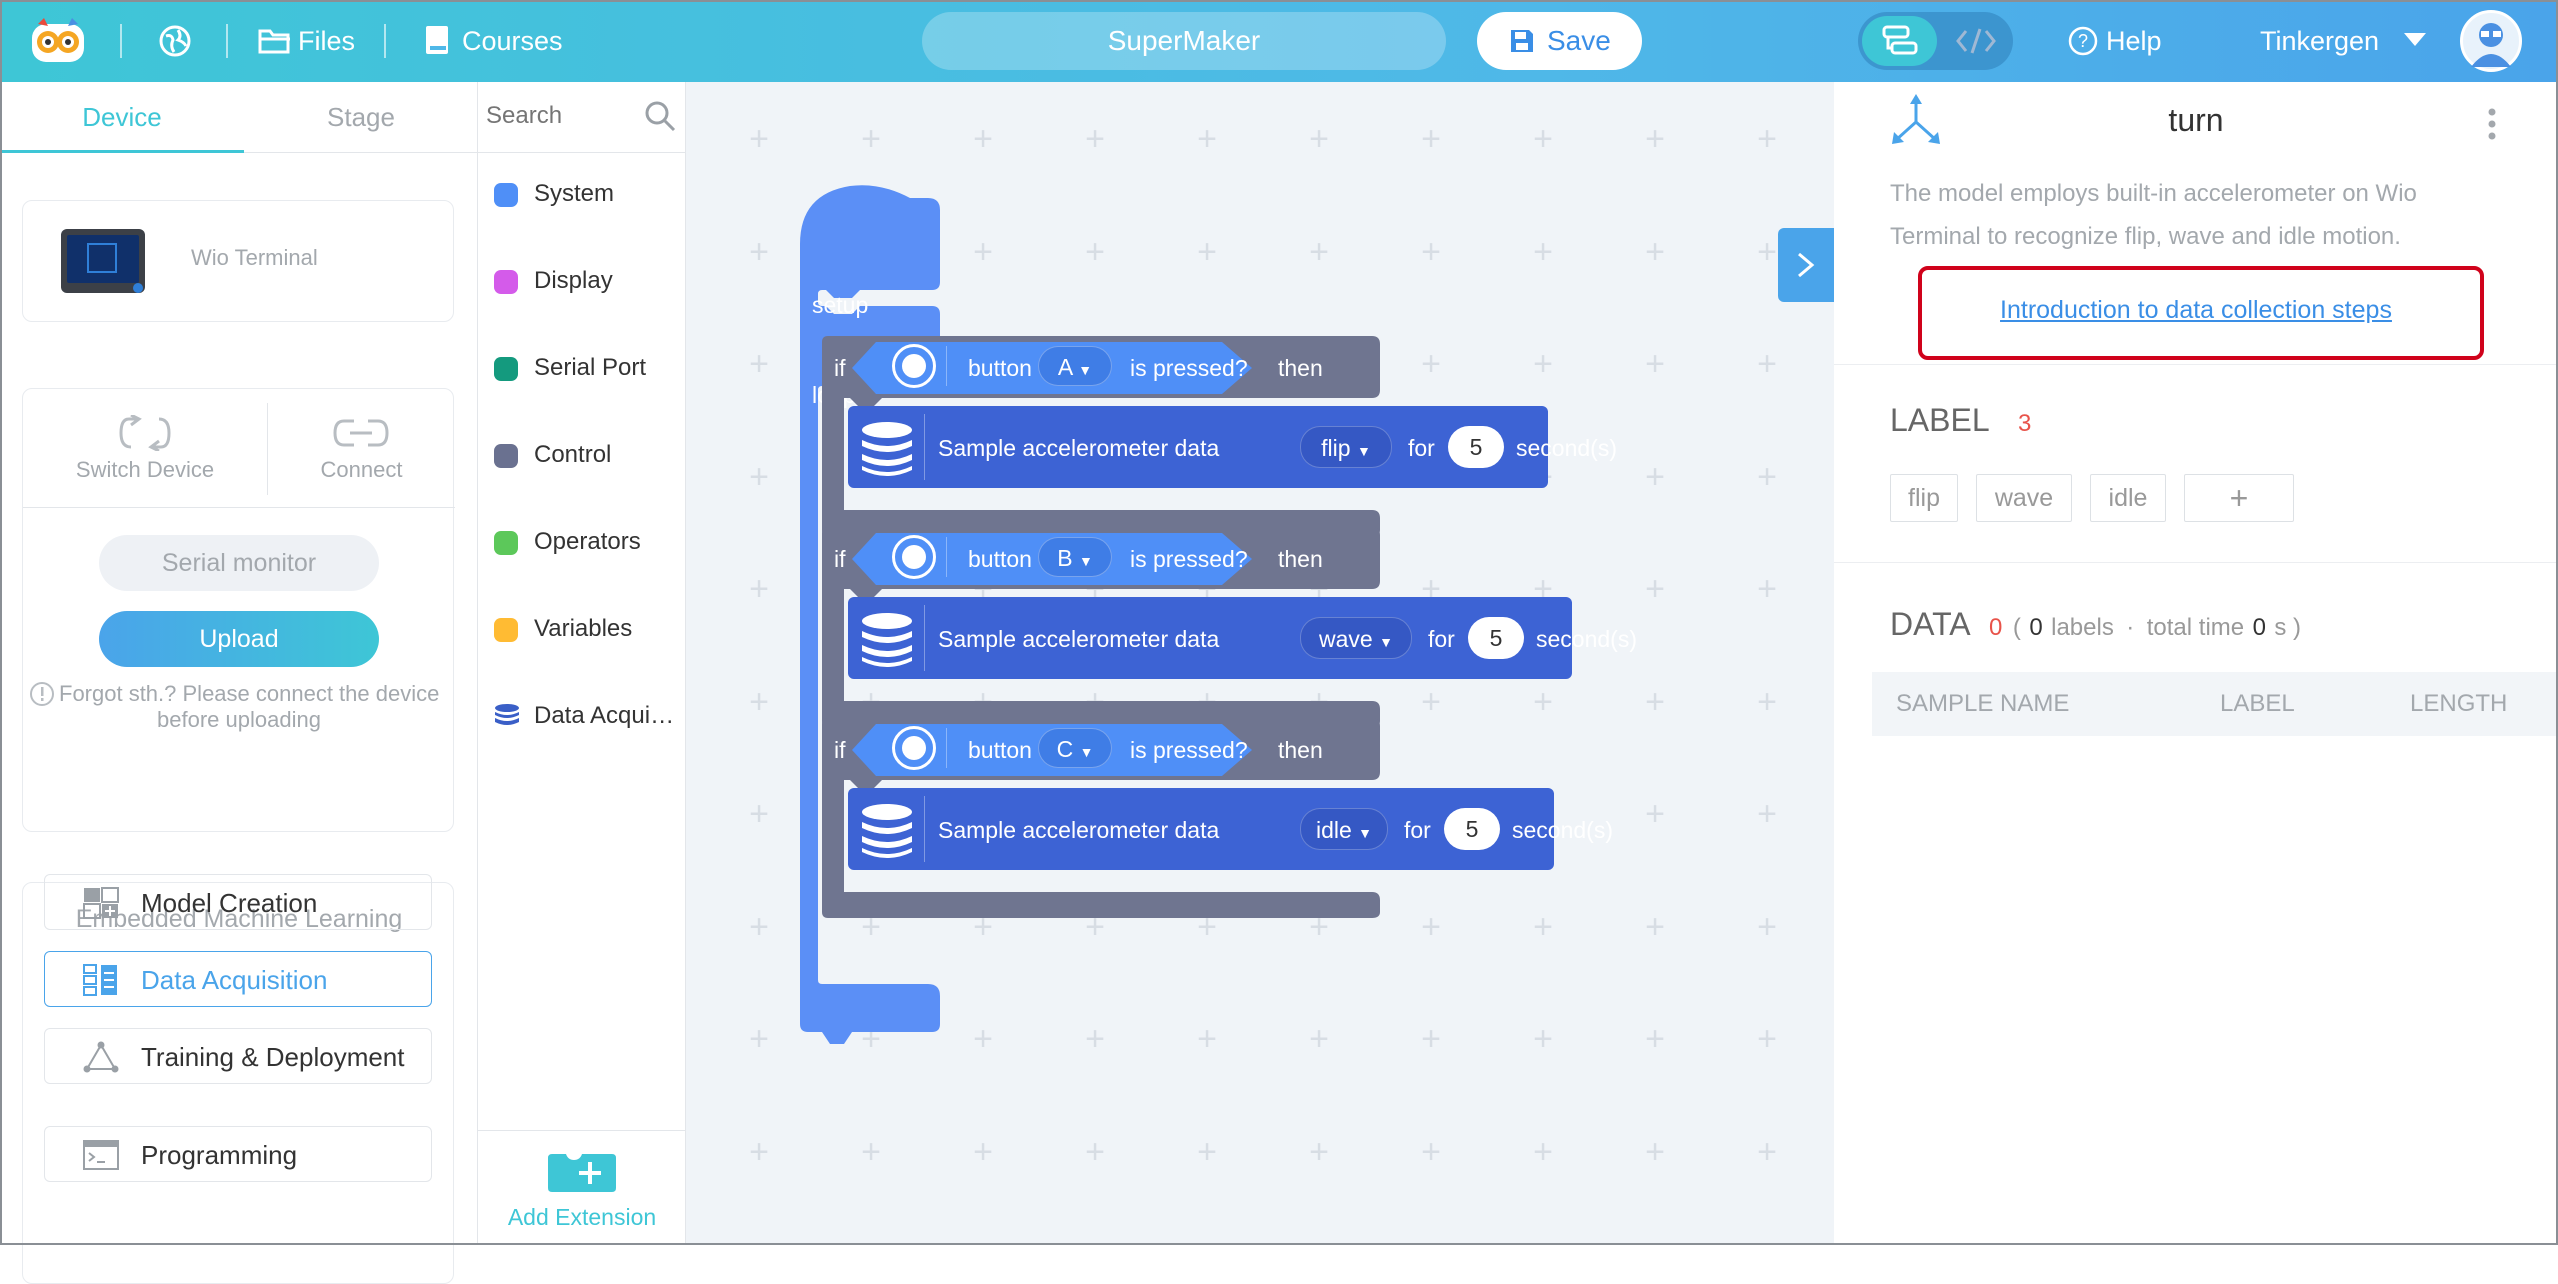 The height and width of the screenshot is (1284, 2558). Describe the element at coordinates (2459, 703) in the screenshot. I see `table-header-length: LENGTH` at that location.